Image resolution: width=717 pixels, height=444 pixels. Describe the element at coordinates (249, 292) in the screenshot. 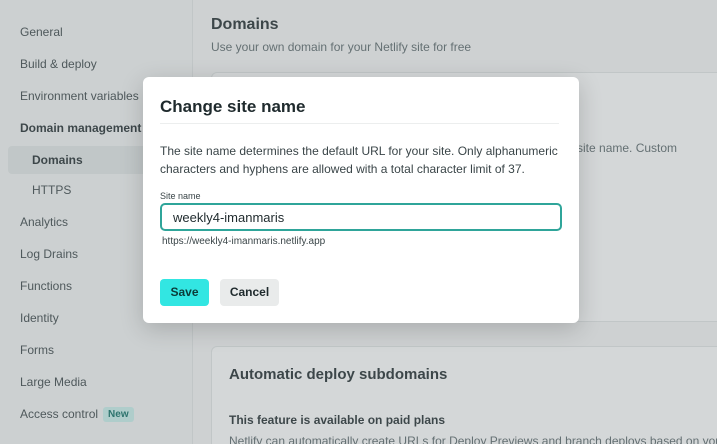

I see `cancel-button: Cancel` at that location.